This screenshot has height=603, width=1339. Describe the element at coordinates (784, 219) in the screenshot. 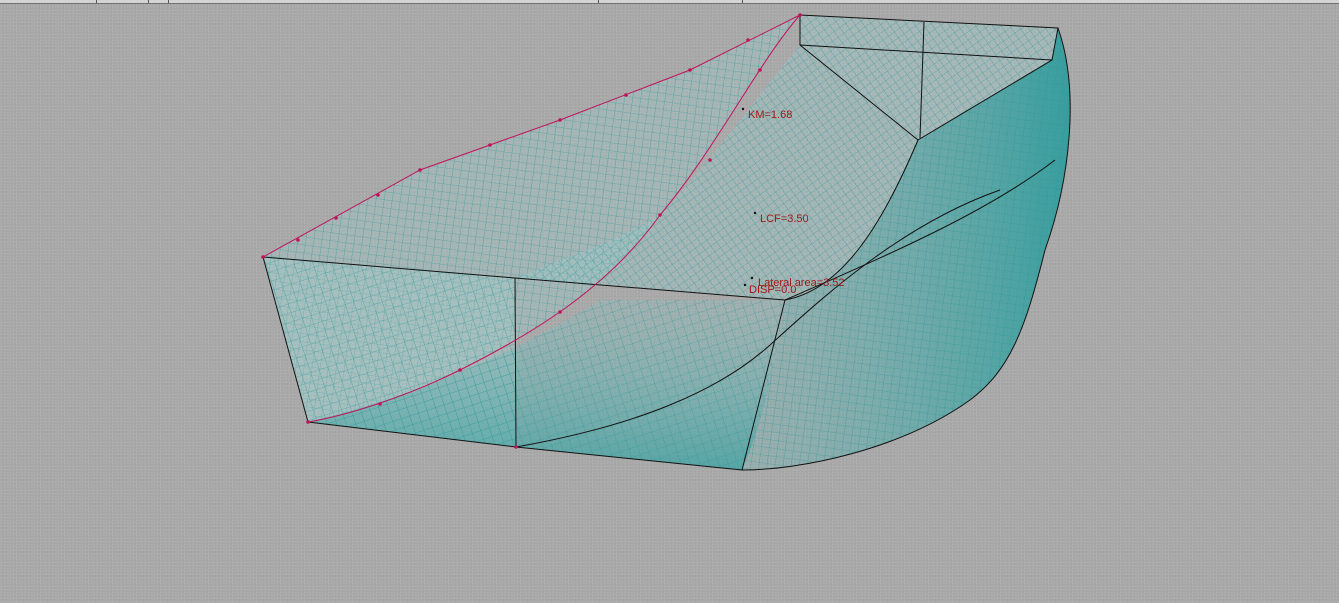

I see `lcf-label: LCF=3.50` at that location.